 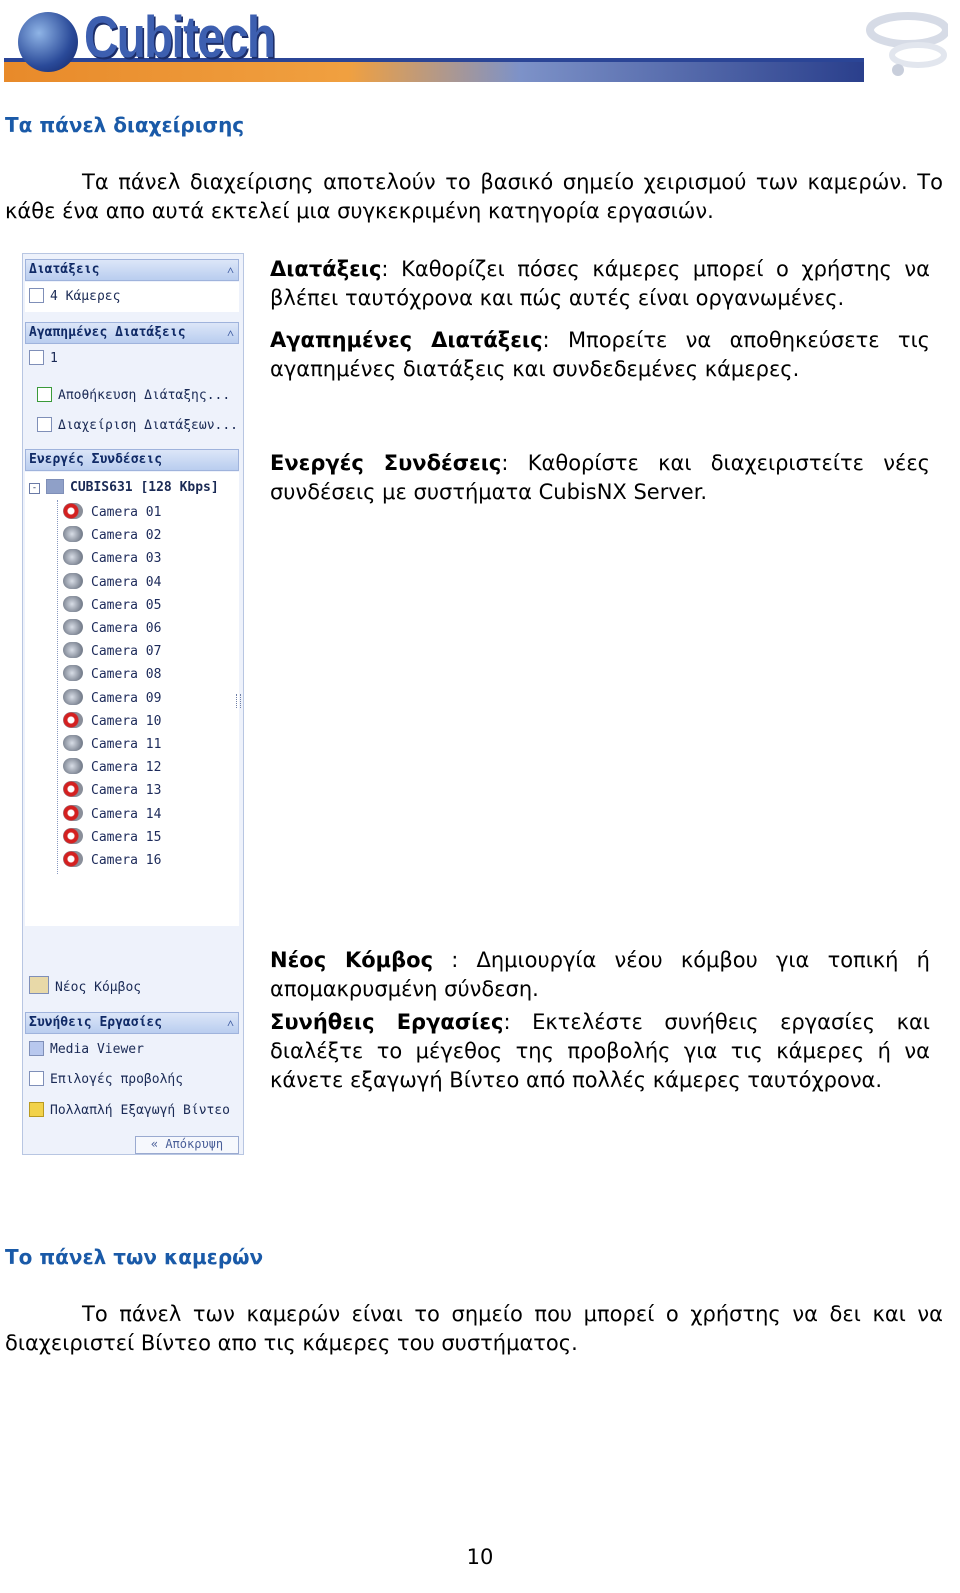 I want to click on camera-item: Camera 07, so click(x=112, y=652).